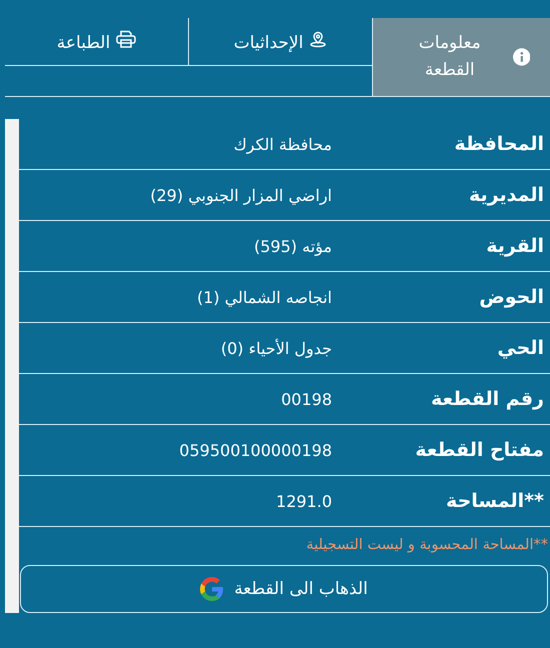 Image resolution: width=550 pixels, height=648 pixels. I want to click on field-label: رقم القطعة, so click(487, 399).